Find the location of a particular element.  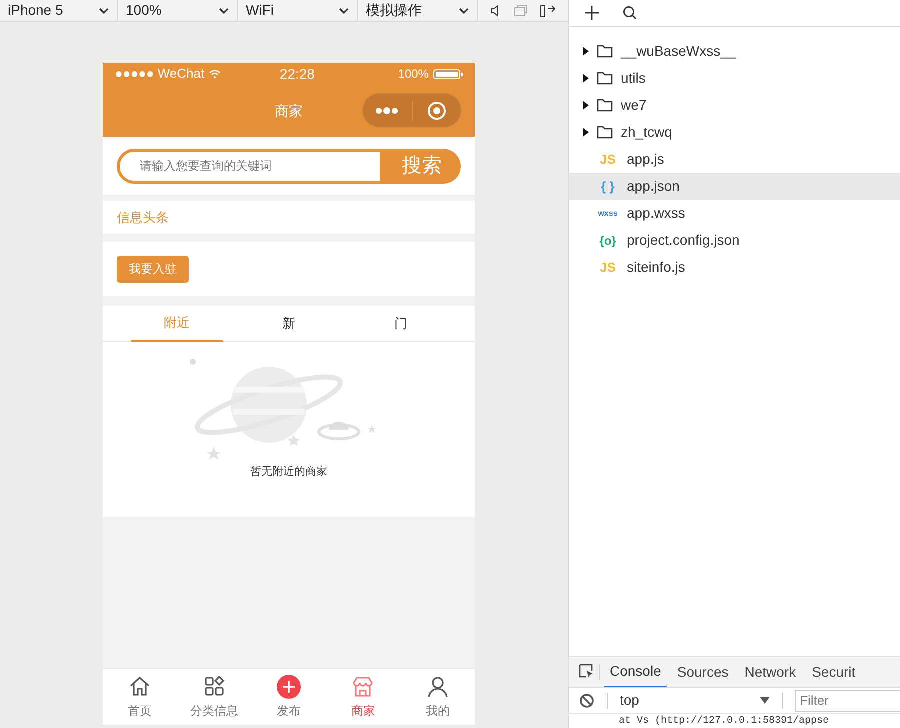

tree-item: JS siteinfo.js is located at coordinates (734, 267).